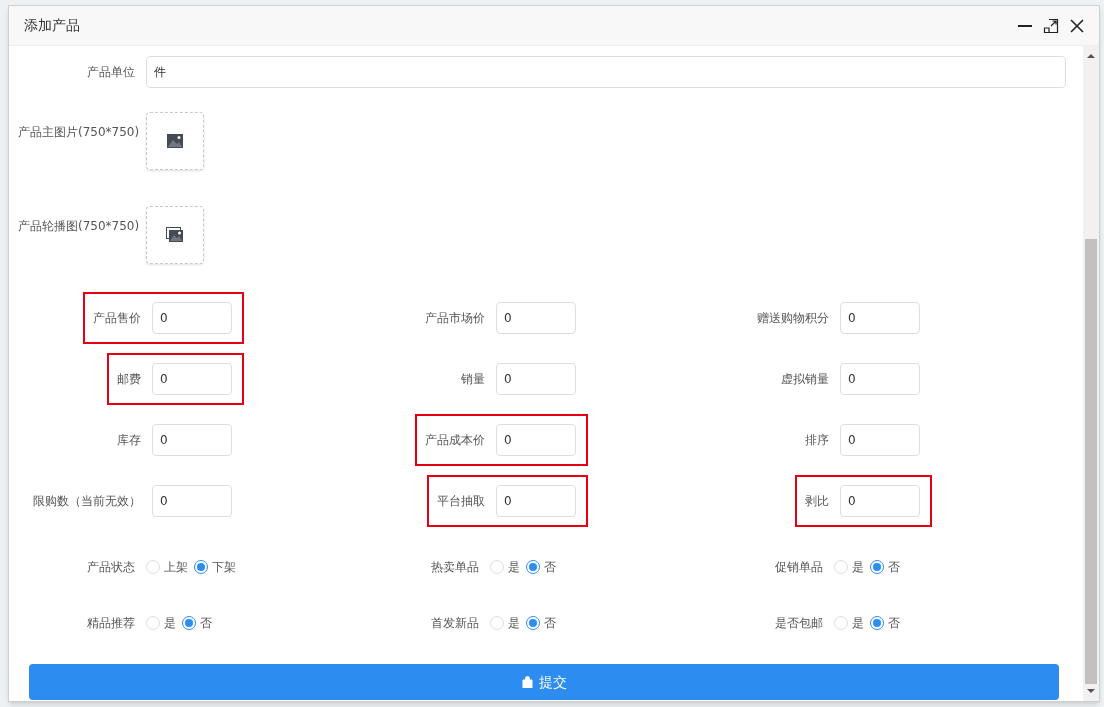  I want to click on field-label: 产品主图片(750*750), so click(79, 132).